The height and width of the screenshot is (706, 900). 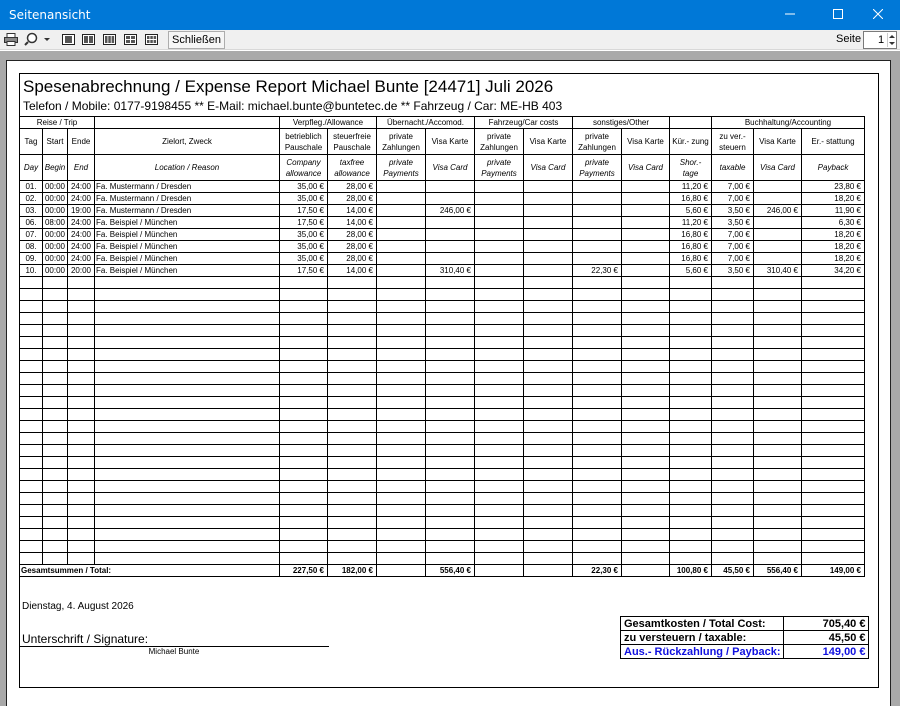 What do you see at coordinates (744, 623) in the screenshot?
I see `summary-row: Gesamtkosten / Total Cost: 705,40 €` at bounding box center [744, 623].